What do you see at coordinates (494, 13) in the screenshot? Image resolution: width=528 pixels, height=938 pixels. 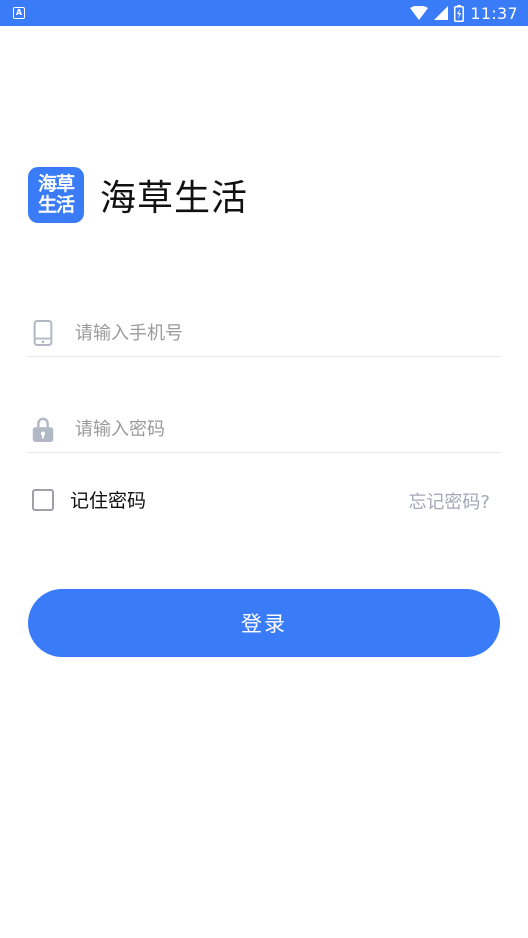 I see `clock: 11:37` at bounding box center [494, 13].